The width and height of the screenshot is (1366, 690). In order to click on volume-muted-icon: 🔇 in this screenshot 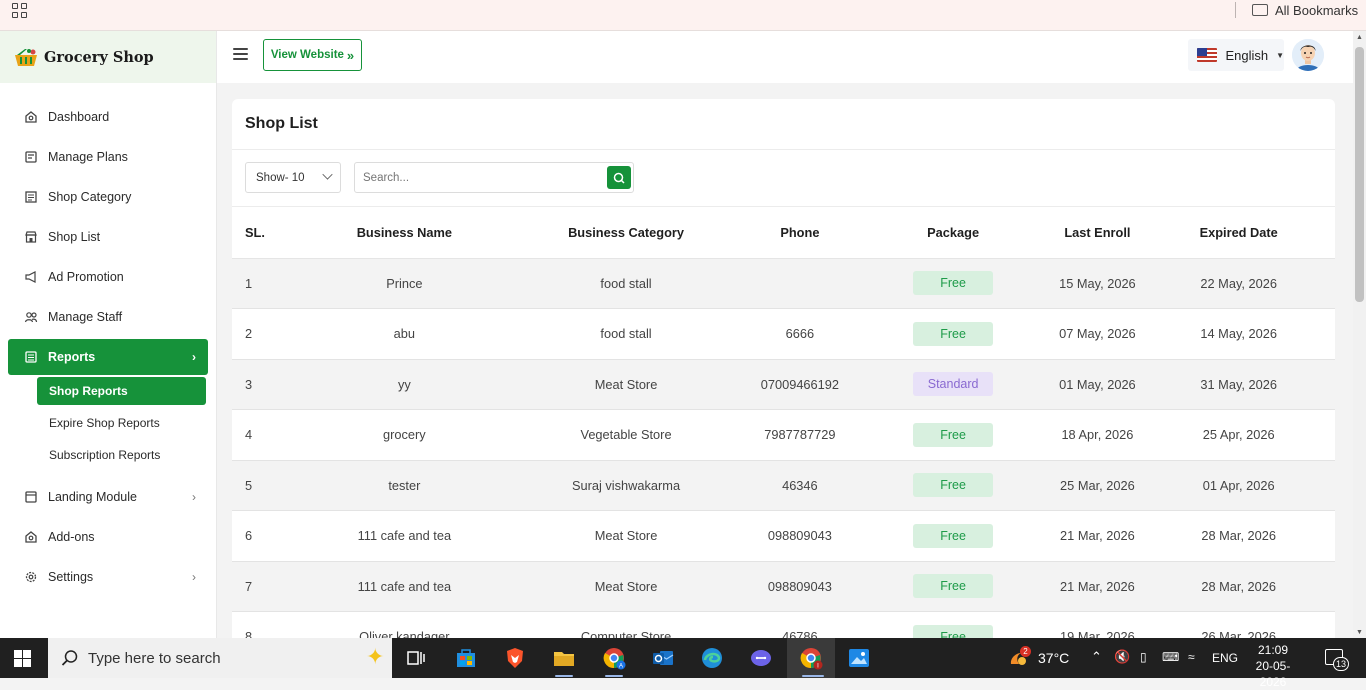, I will do `click(1122, 657)`.